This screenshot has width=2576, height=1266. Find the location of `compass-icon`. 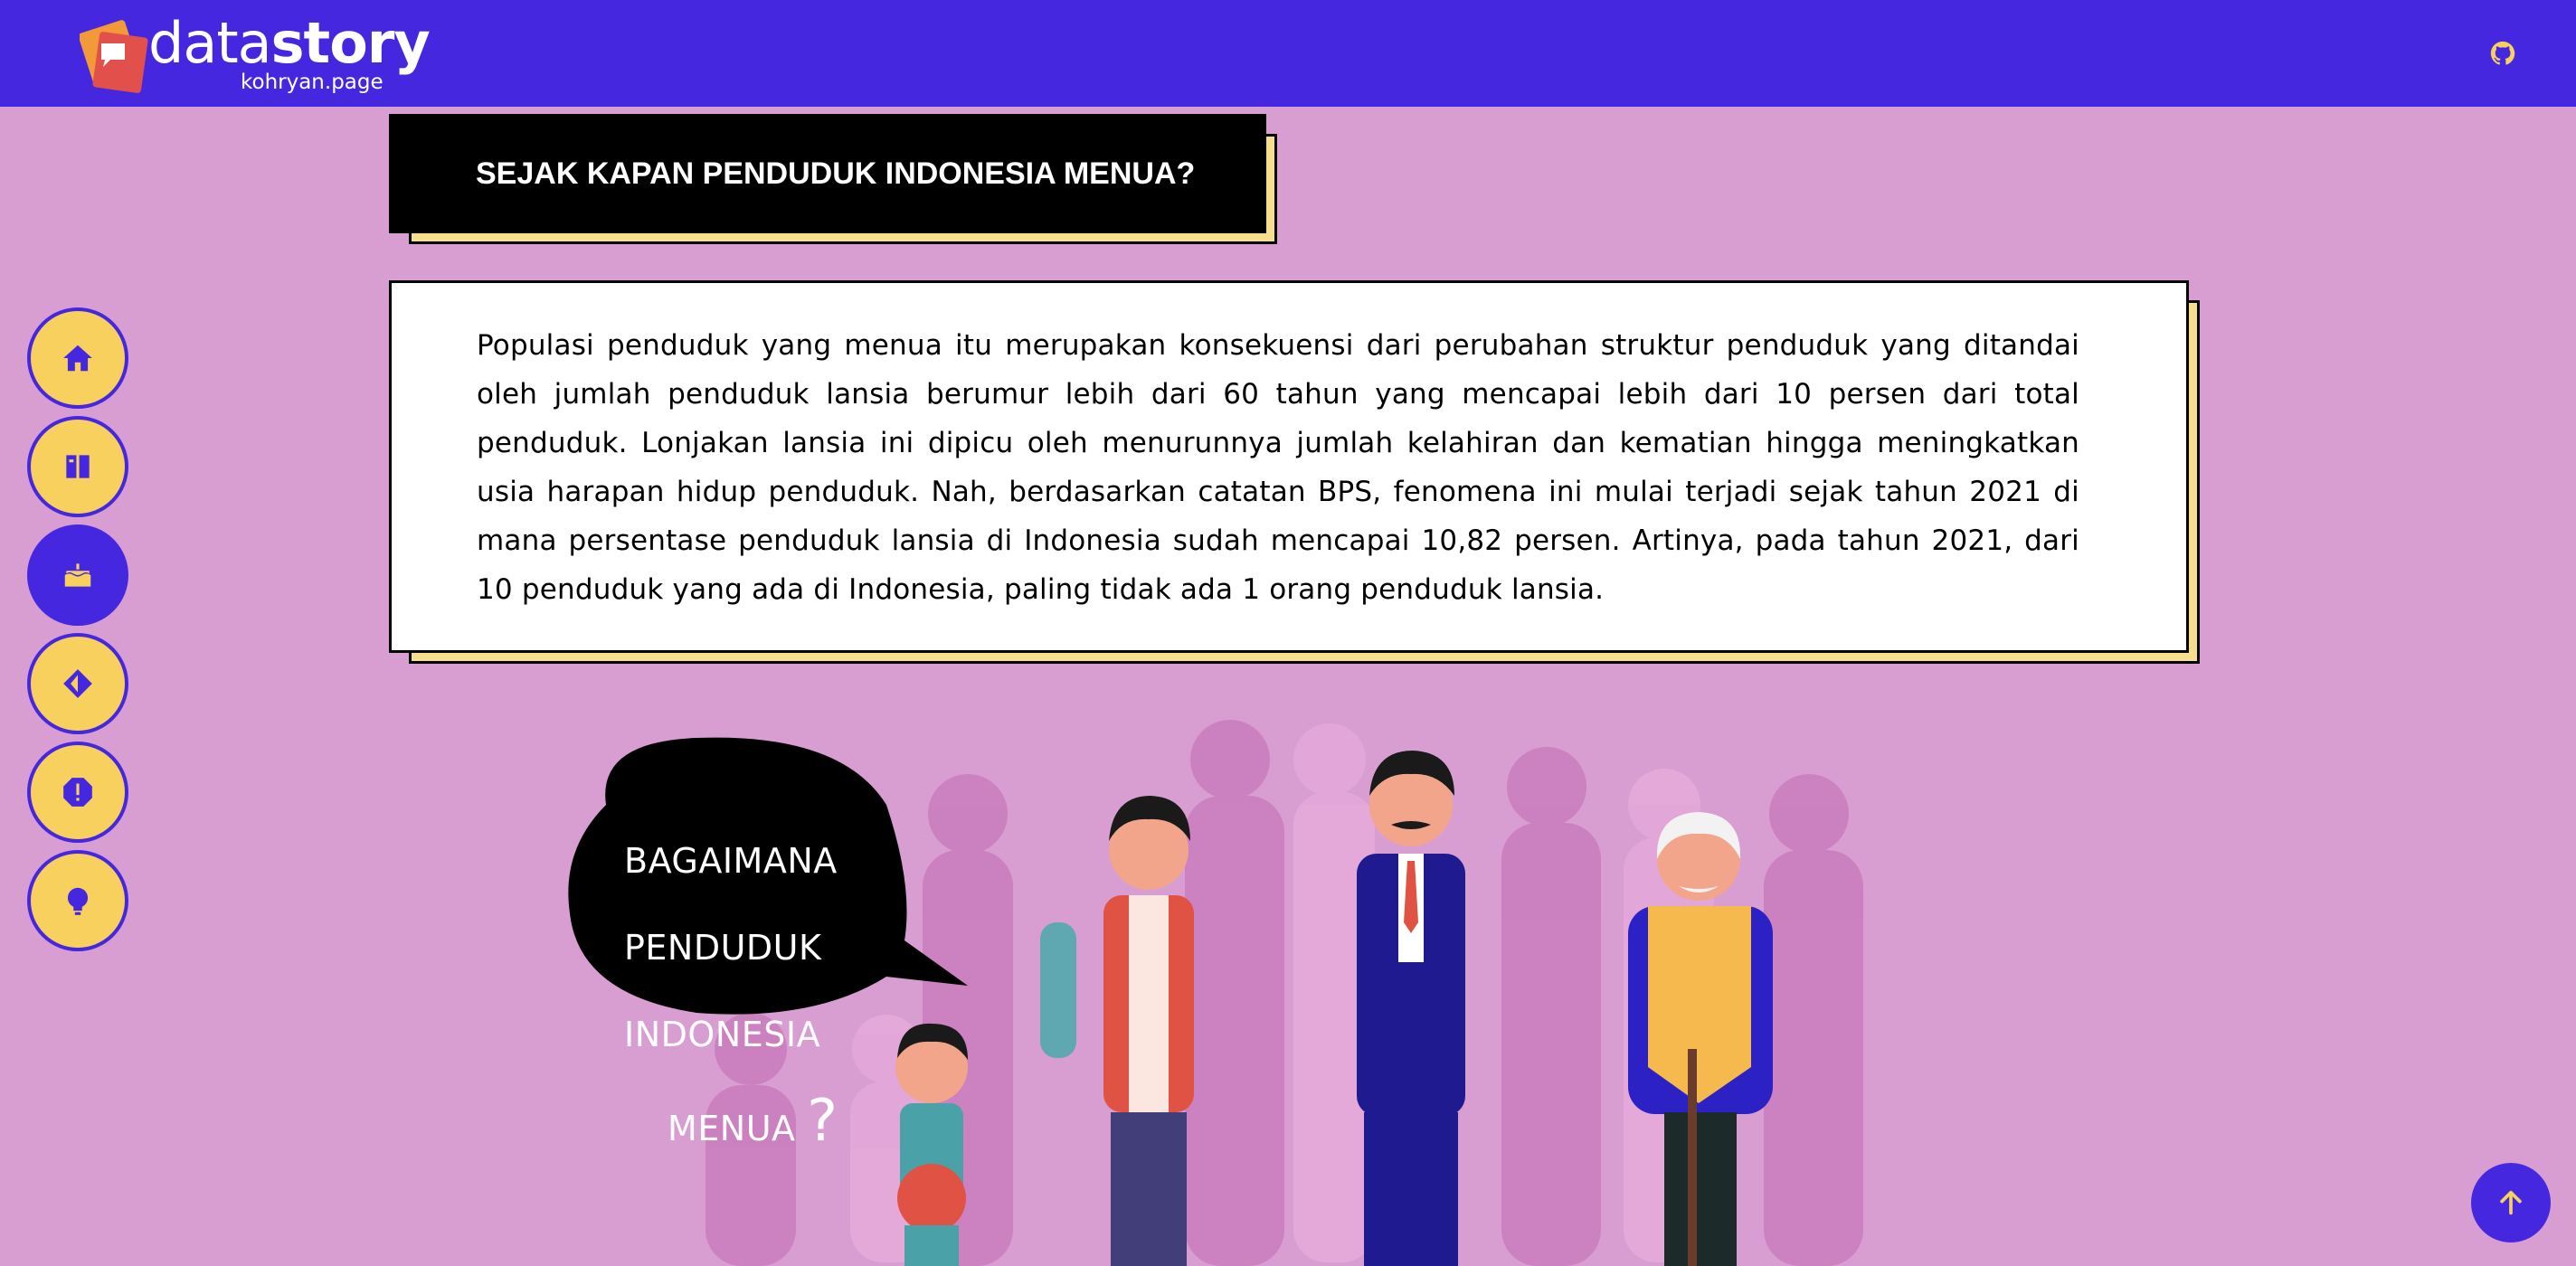

compass-icon is located at coordinates (78, 683).